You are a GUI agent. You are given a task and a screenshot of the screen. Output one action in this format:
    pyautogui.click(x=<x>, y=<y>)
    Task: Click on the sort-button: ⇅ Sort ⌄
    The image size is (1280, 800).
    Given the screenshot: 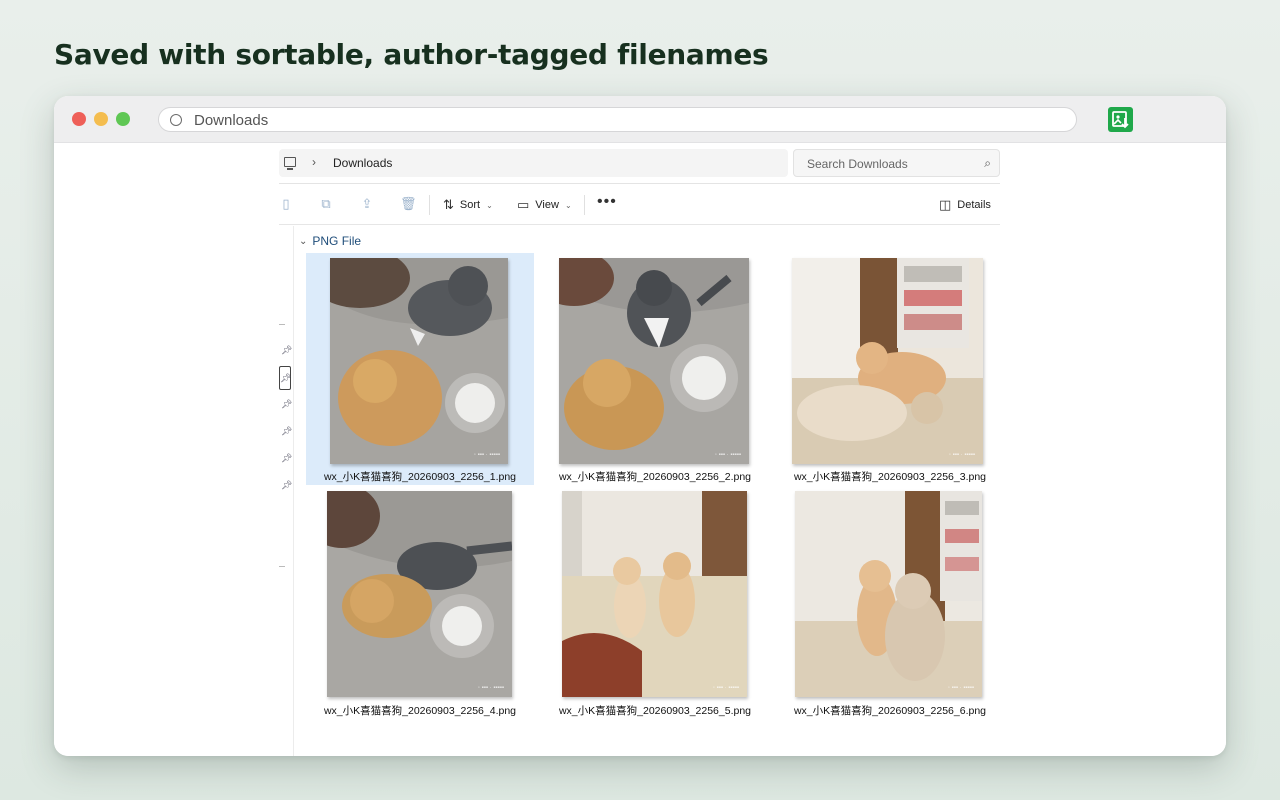 What is the action you would take?
    pyautogui.click(x=468, y=205)
    